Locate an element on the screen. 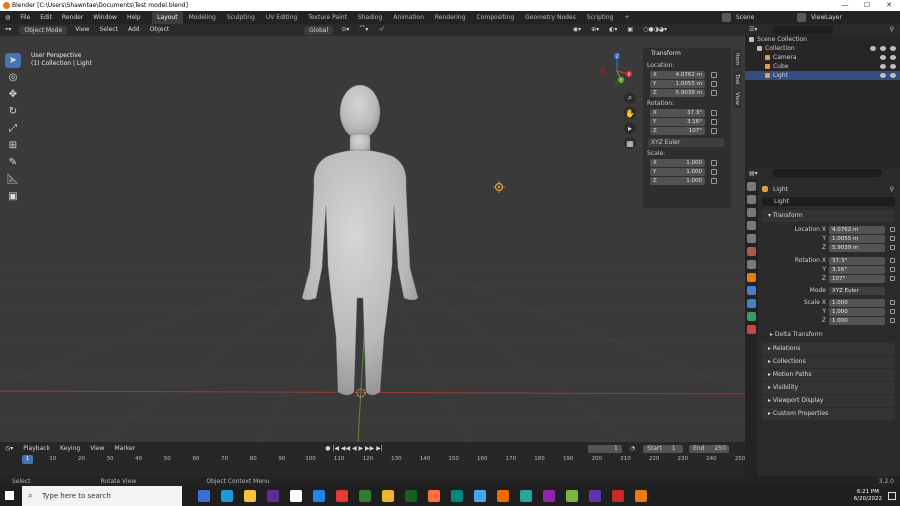 The width and height of the screenshot is (900, 506). data-tab-icon is located at coordinates (751, 316).